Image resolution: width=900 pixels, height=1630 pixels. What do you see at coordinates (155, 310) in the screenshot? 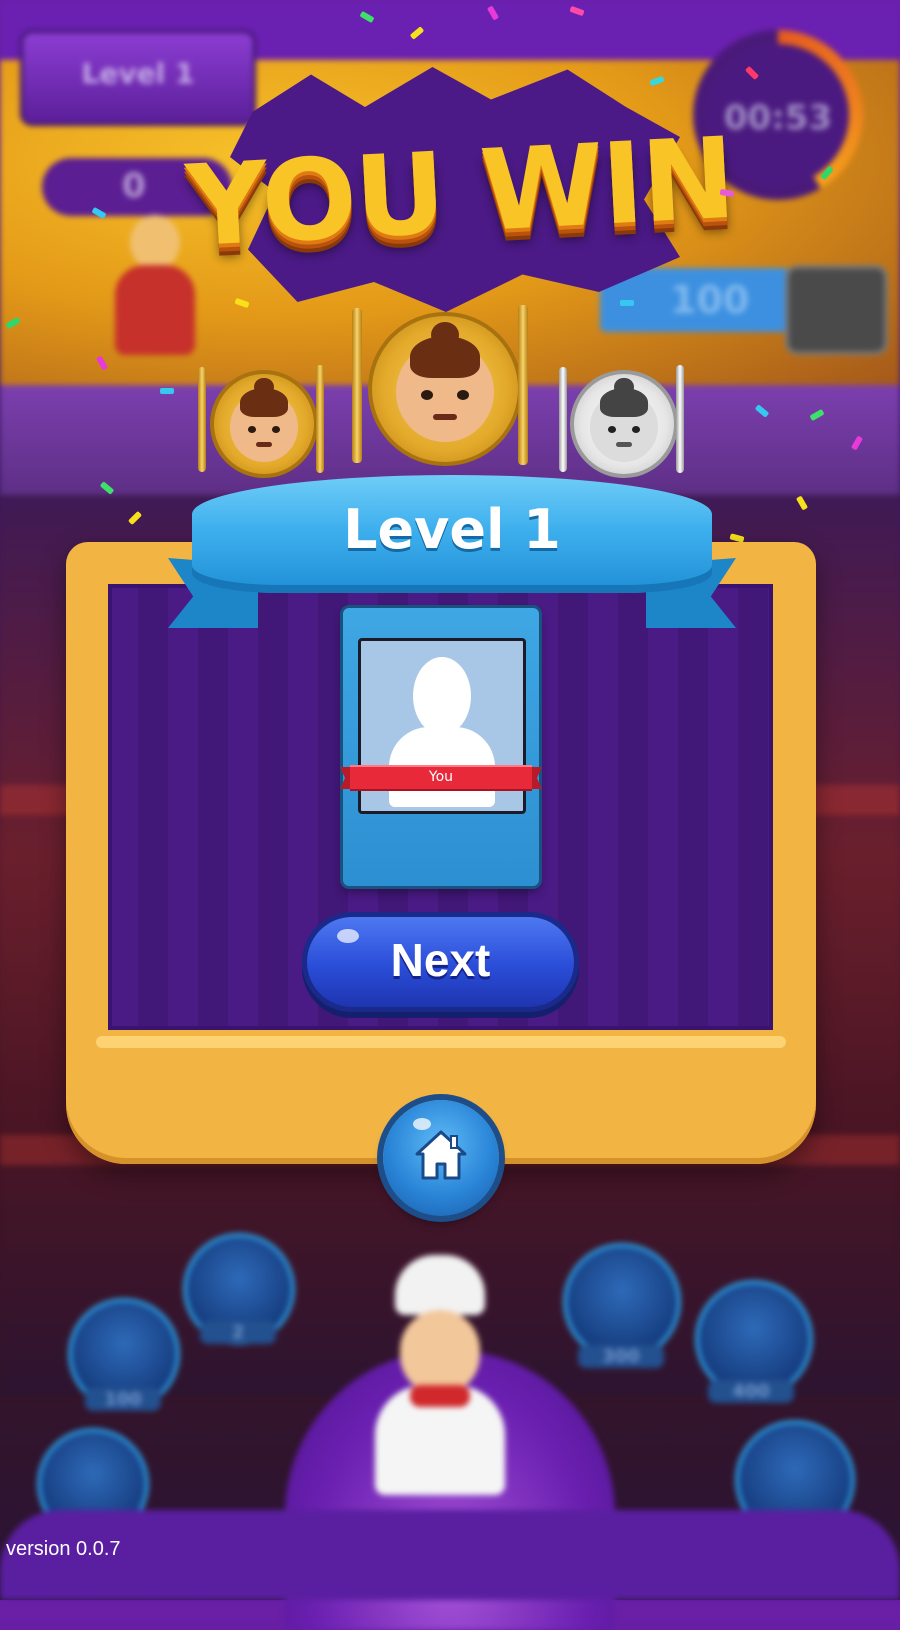
I see `customer-body` at bounding box center [155, 310].